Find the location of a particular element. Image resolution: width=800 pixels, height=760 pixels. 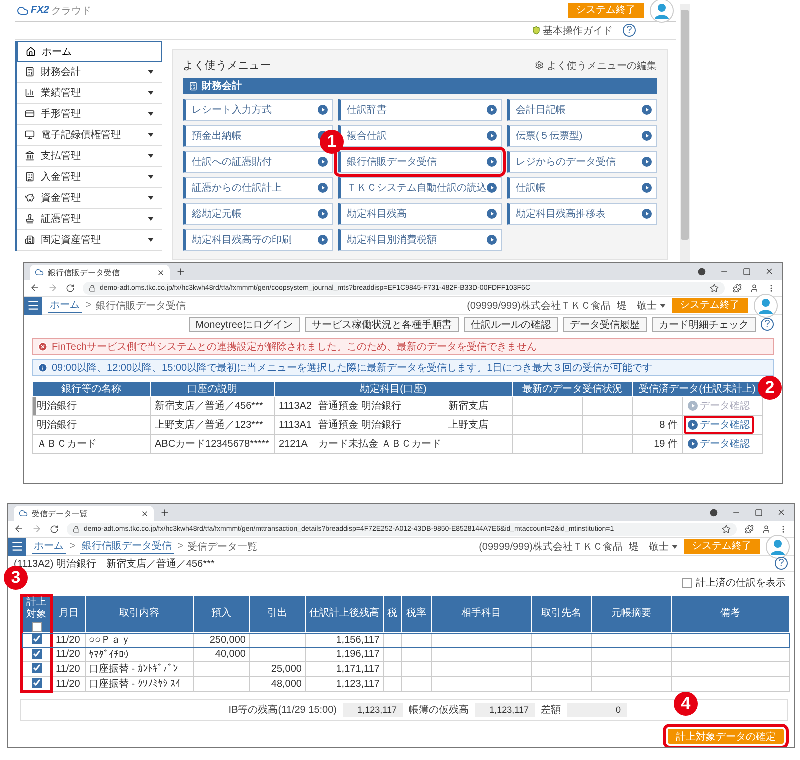

breadcrumb-link: 銀行信販データ受信 is located at coordinates (127, 546).